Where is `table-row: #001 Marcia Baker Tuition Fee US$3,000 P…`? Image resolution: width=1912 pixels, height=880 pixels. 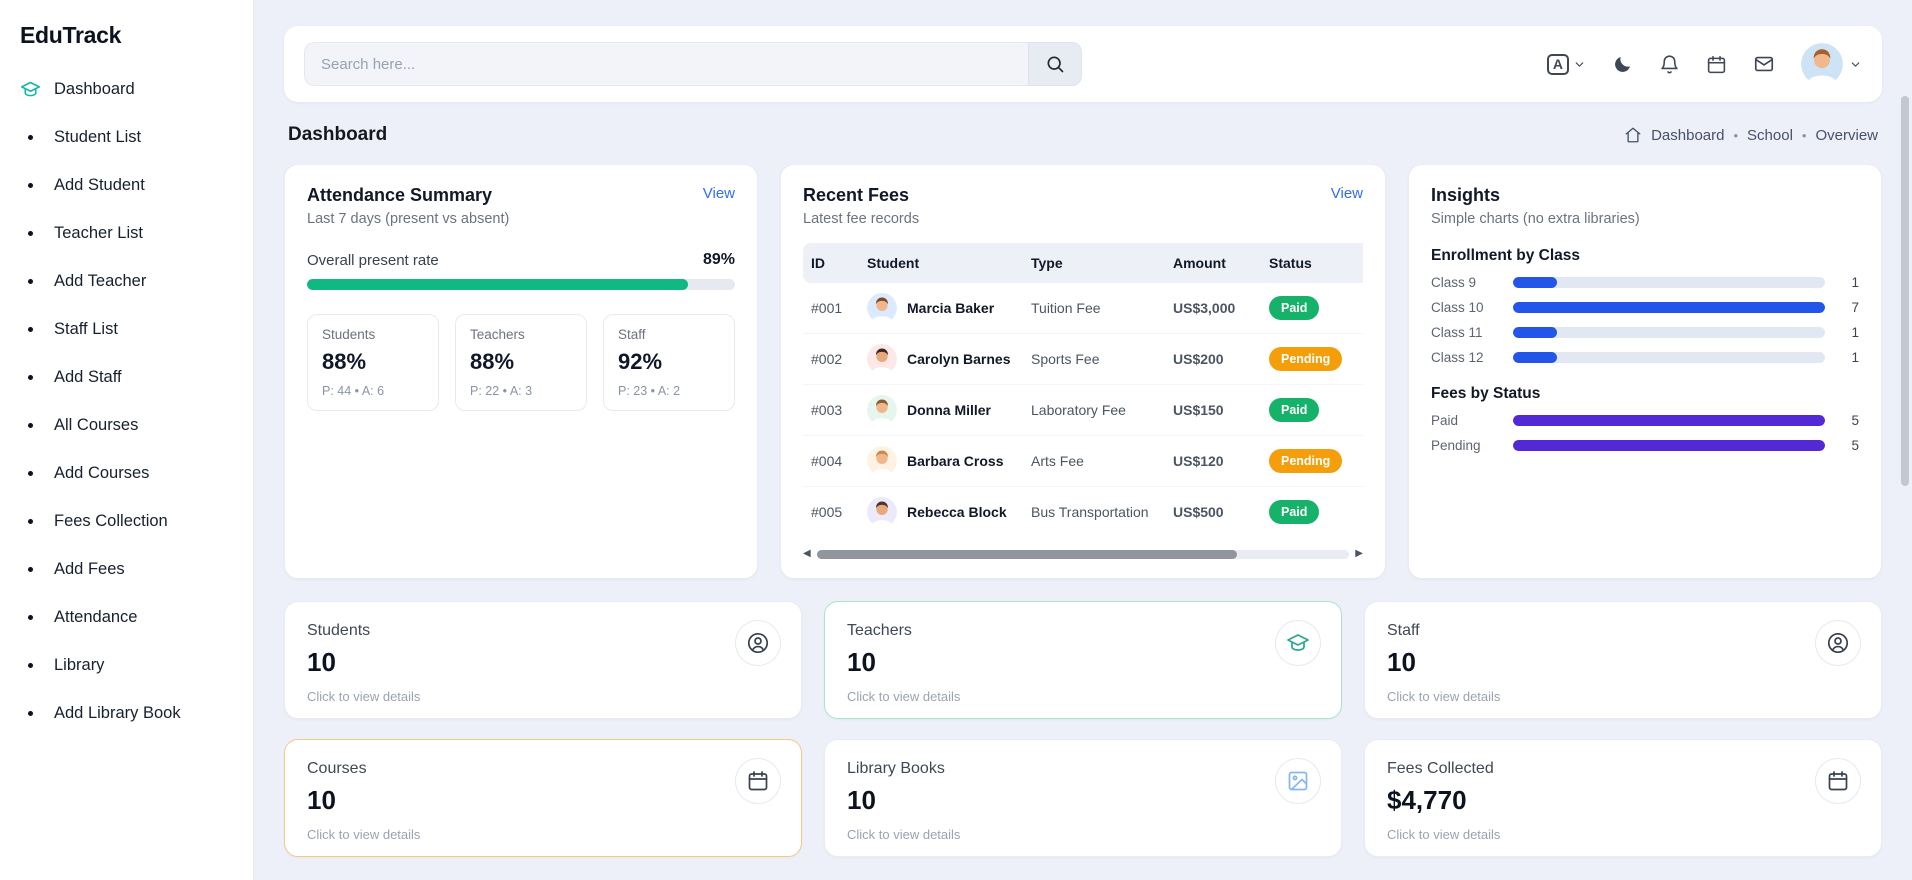
table-row: #001 Marcia Baker Tuition Fee US$3,000 P… is located at coordinates (1083, 308).